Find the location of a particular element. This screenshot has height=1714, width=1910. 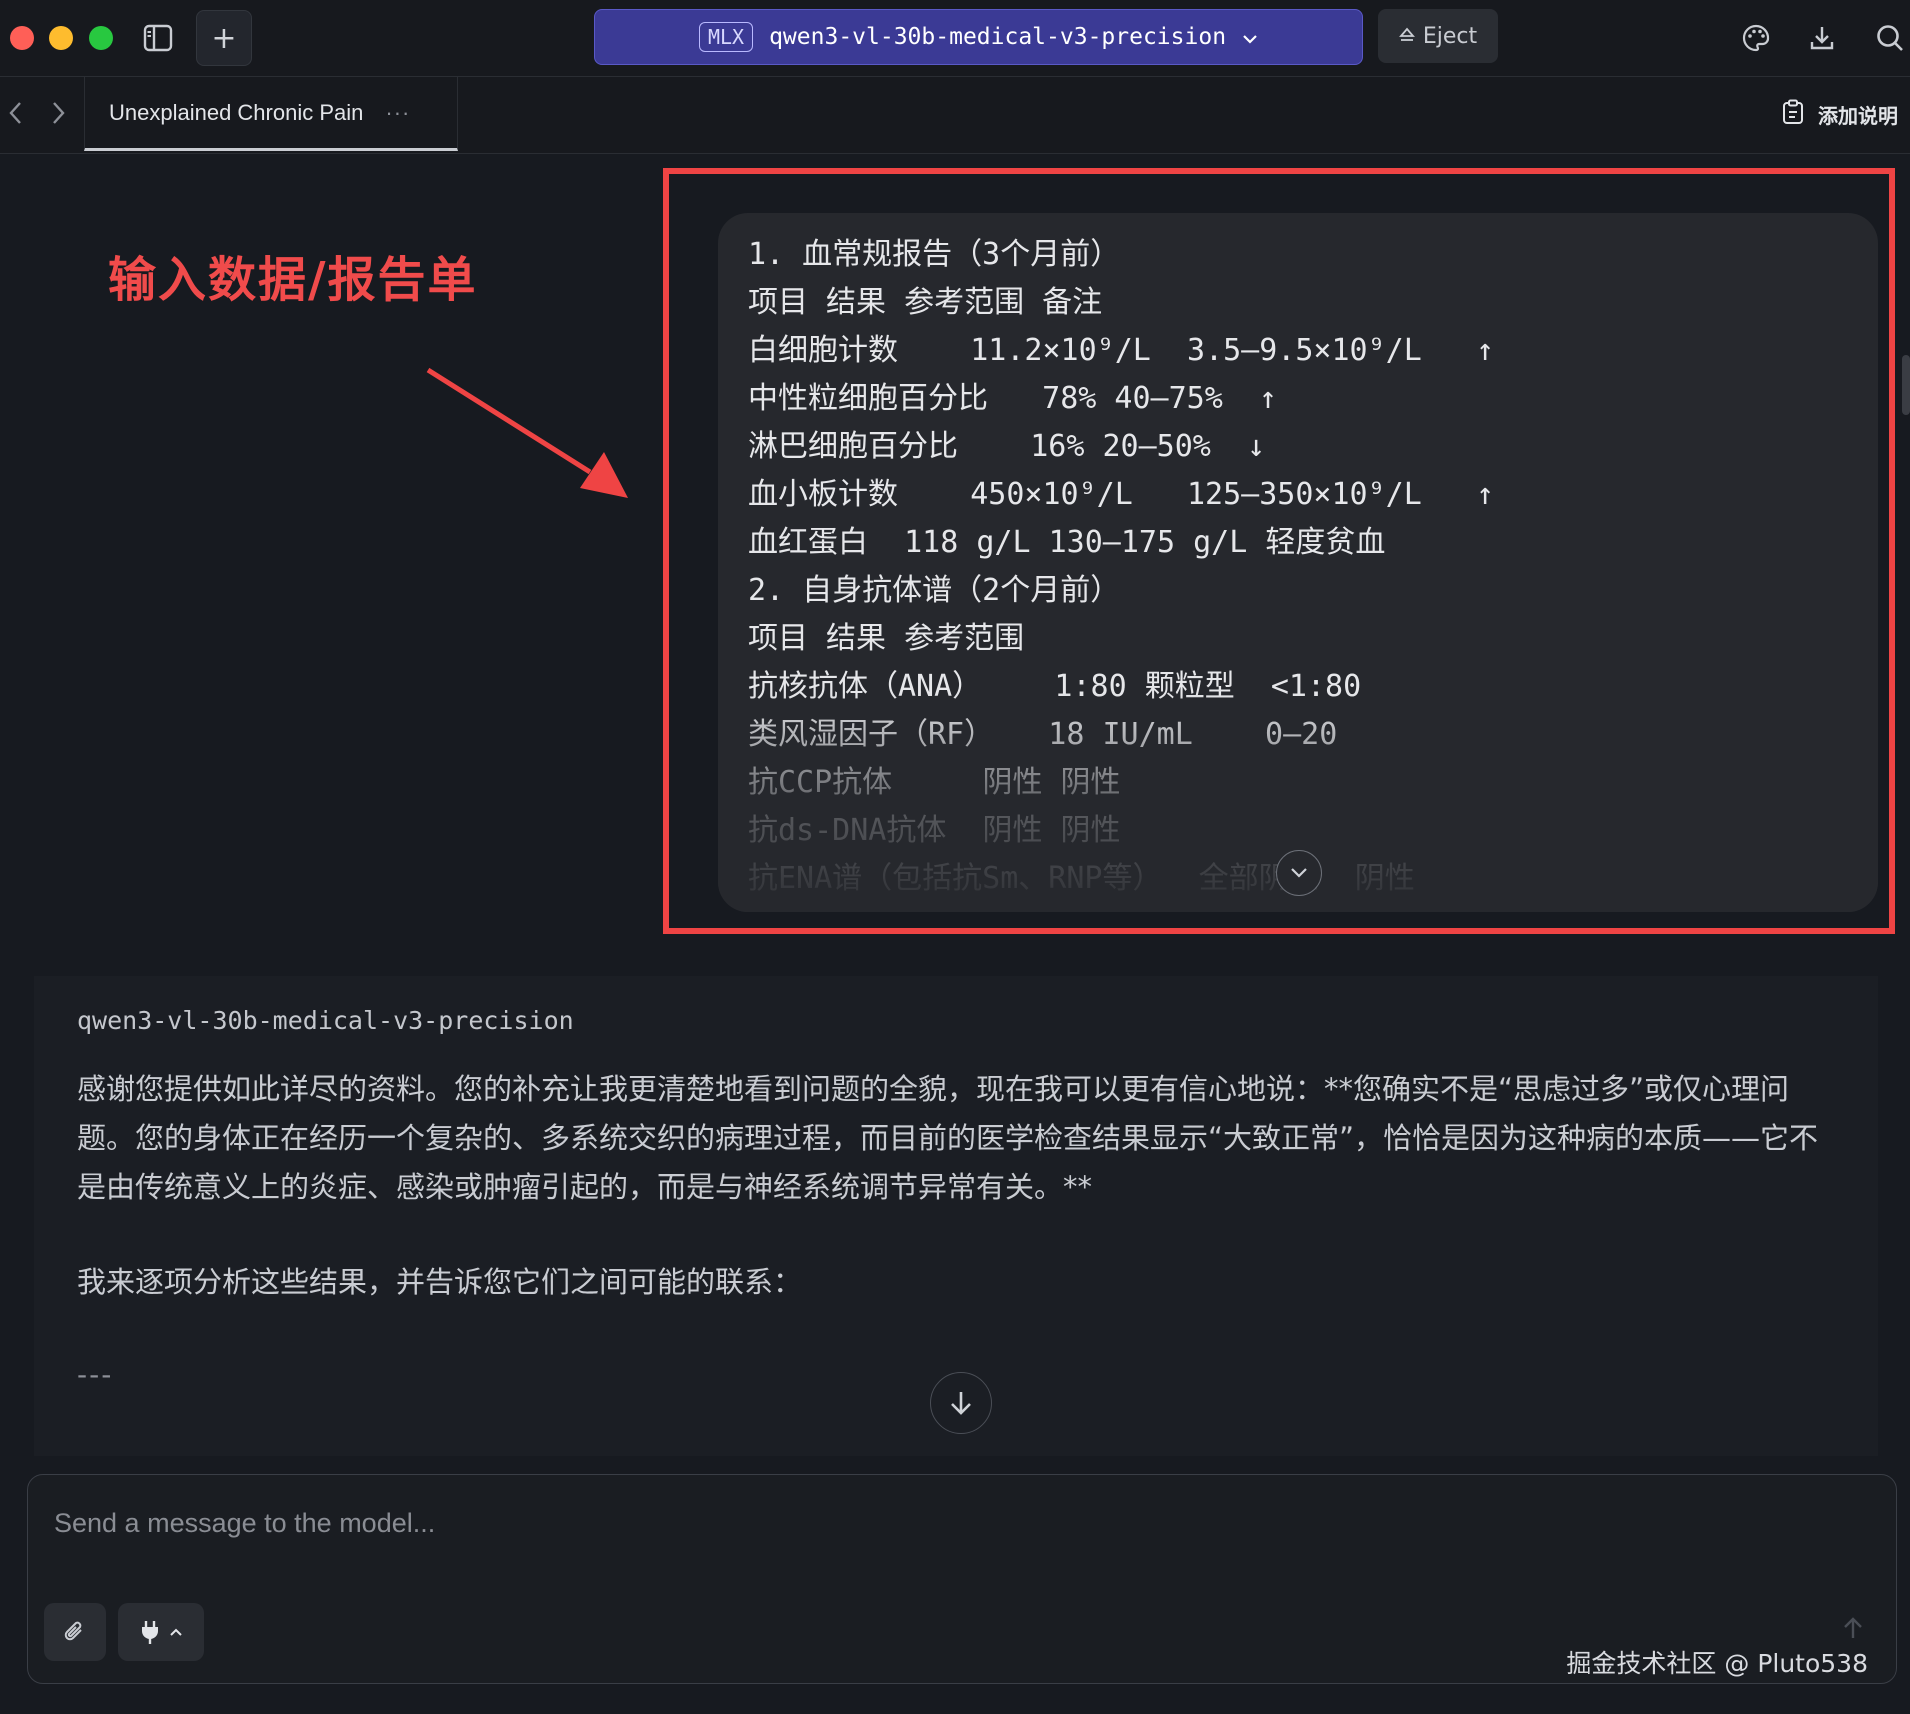

report-line: 项目 结果 参考范围 备注 is located at coordinates (925, 302).